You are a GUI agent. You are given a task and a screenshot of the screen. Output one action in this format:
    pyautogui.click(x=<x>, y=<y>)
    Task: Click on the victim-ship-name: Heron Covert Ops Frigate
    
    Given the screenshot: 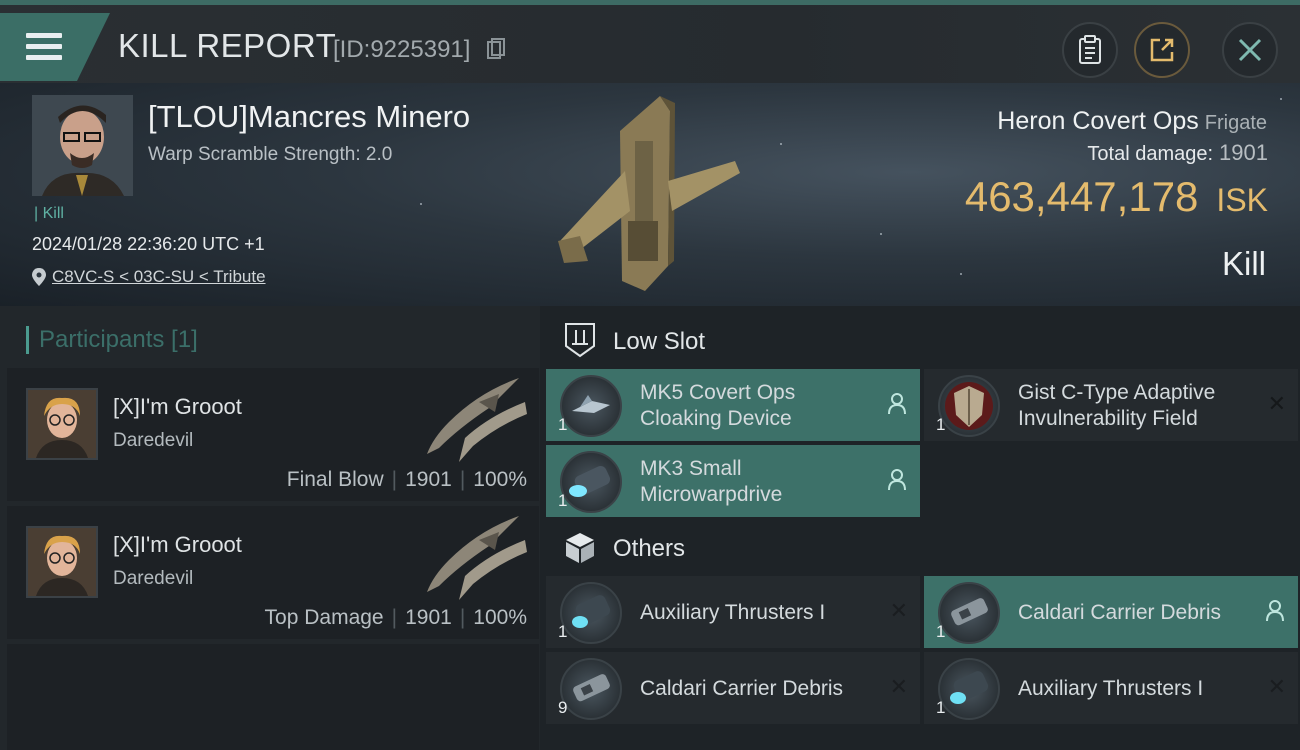 What is the action you would take?
    pyautogui.click(x=1132, y=121)
    